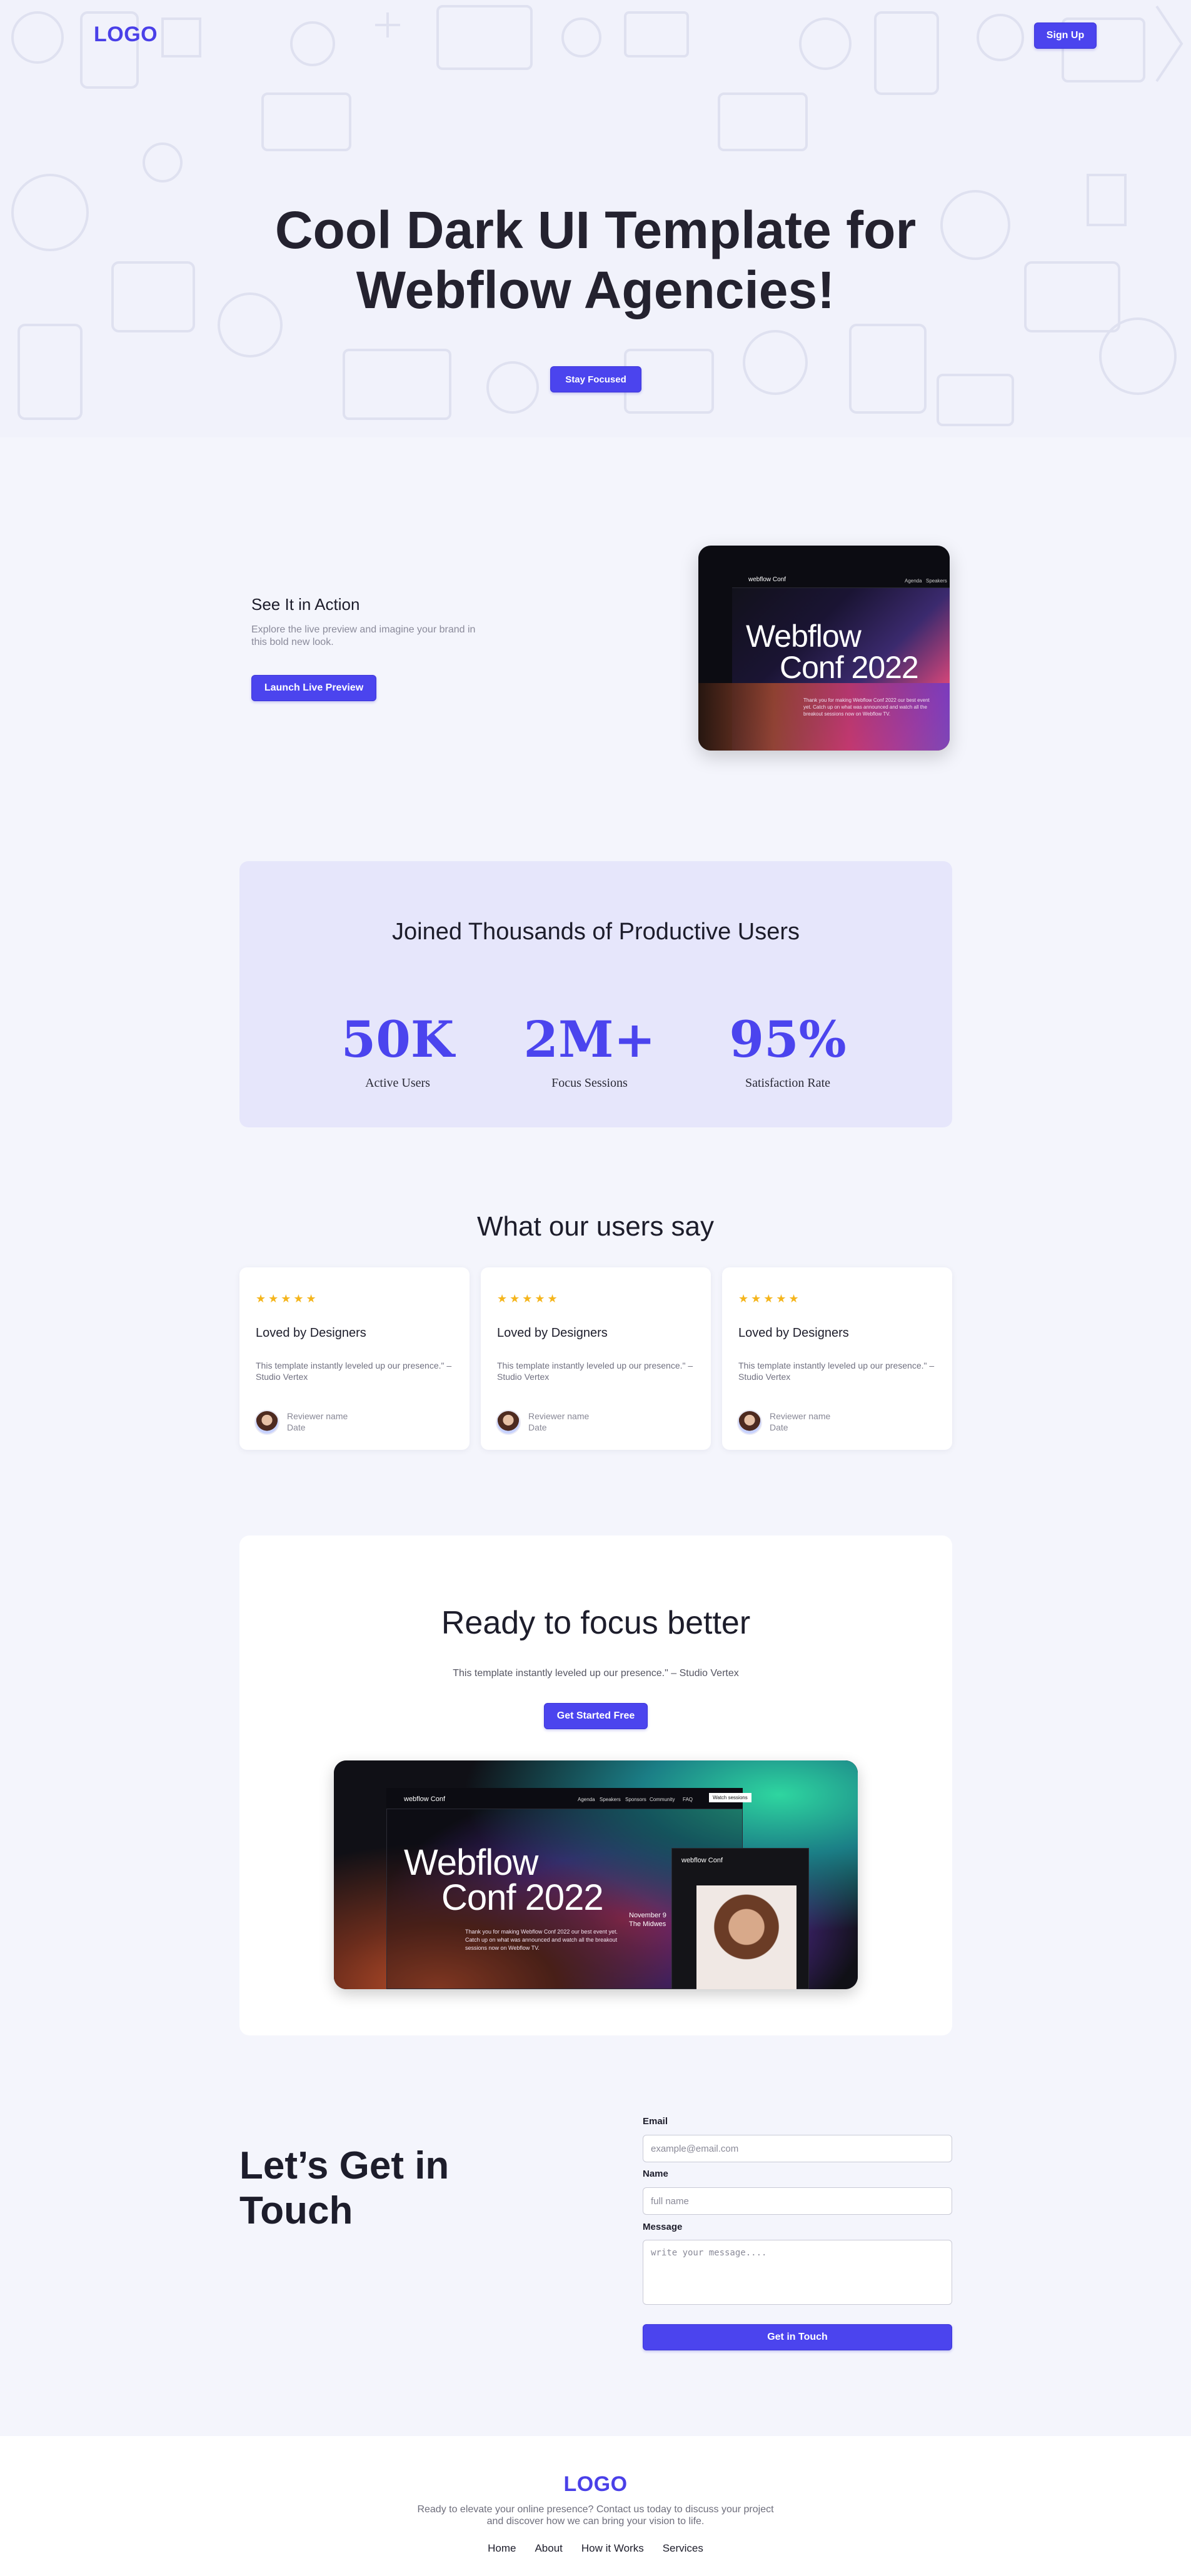 The width and height of the screenshot is (1191, 2576). Describe the element at coordinates (688, 1799) in the screenshot. I see `screenshot-nav-faq: FAQ` at that location.